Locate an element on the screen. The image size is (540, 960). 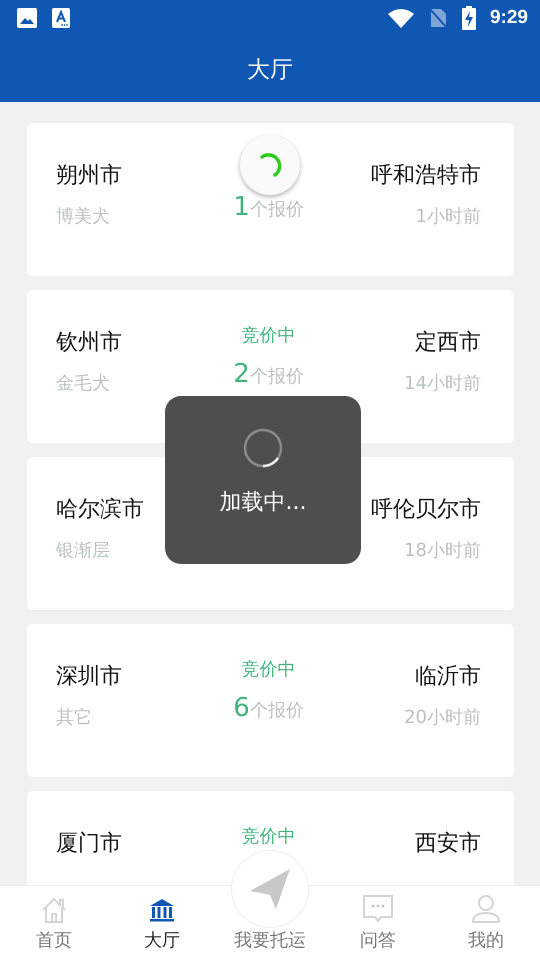
destination-city: 呼和浩特市 is located at coordinates (426, 176).